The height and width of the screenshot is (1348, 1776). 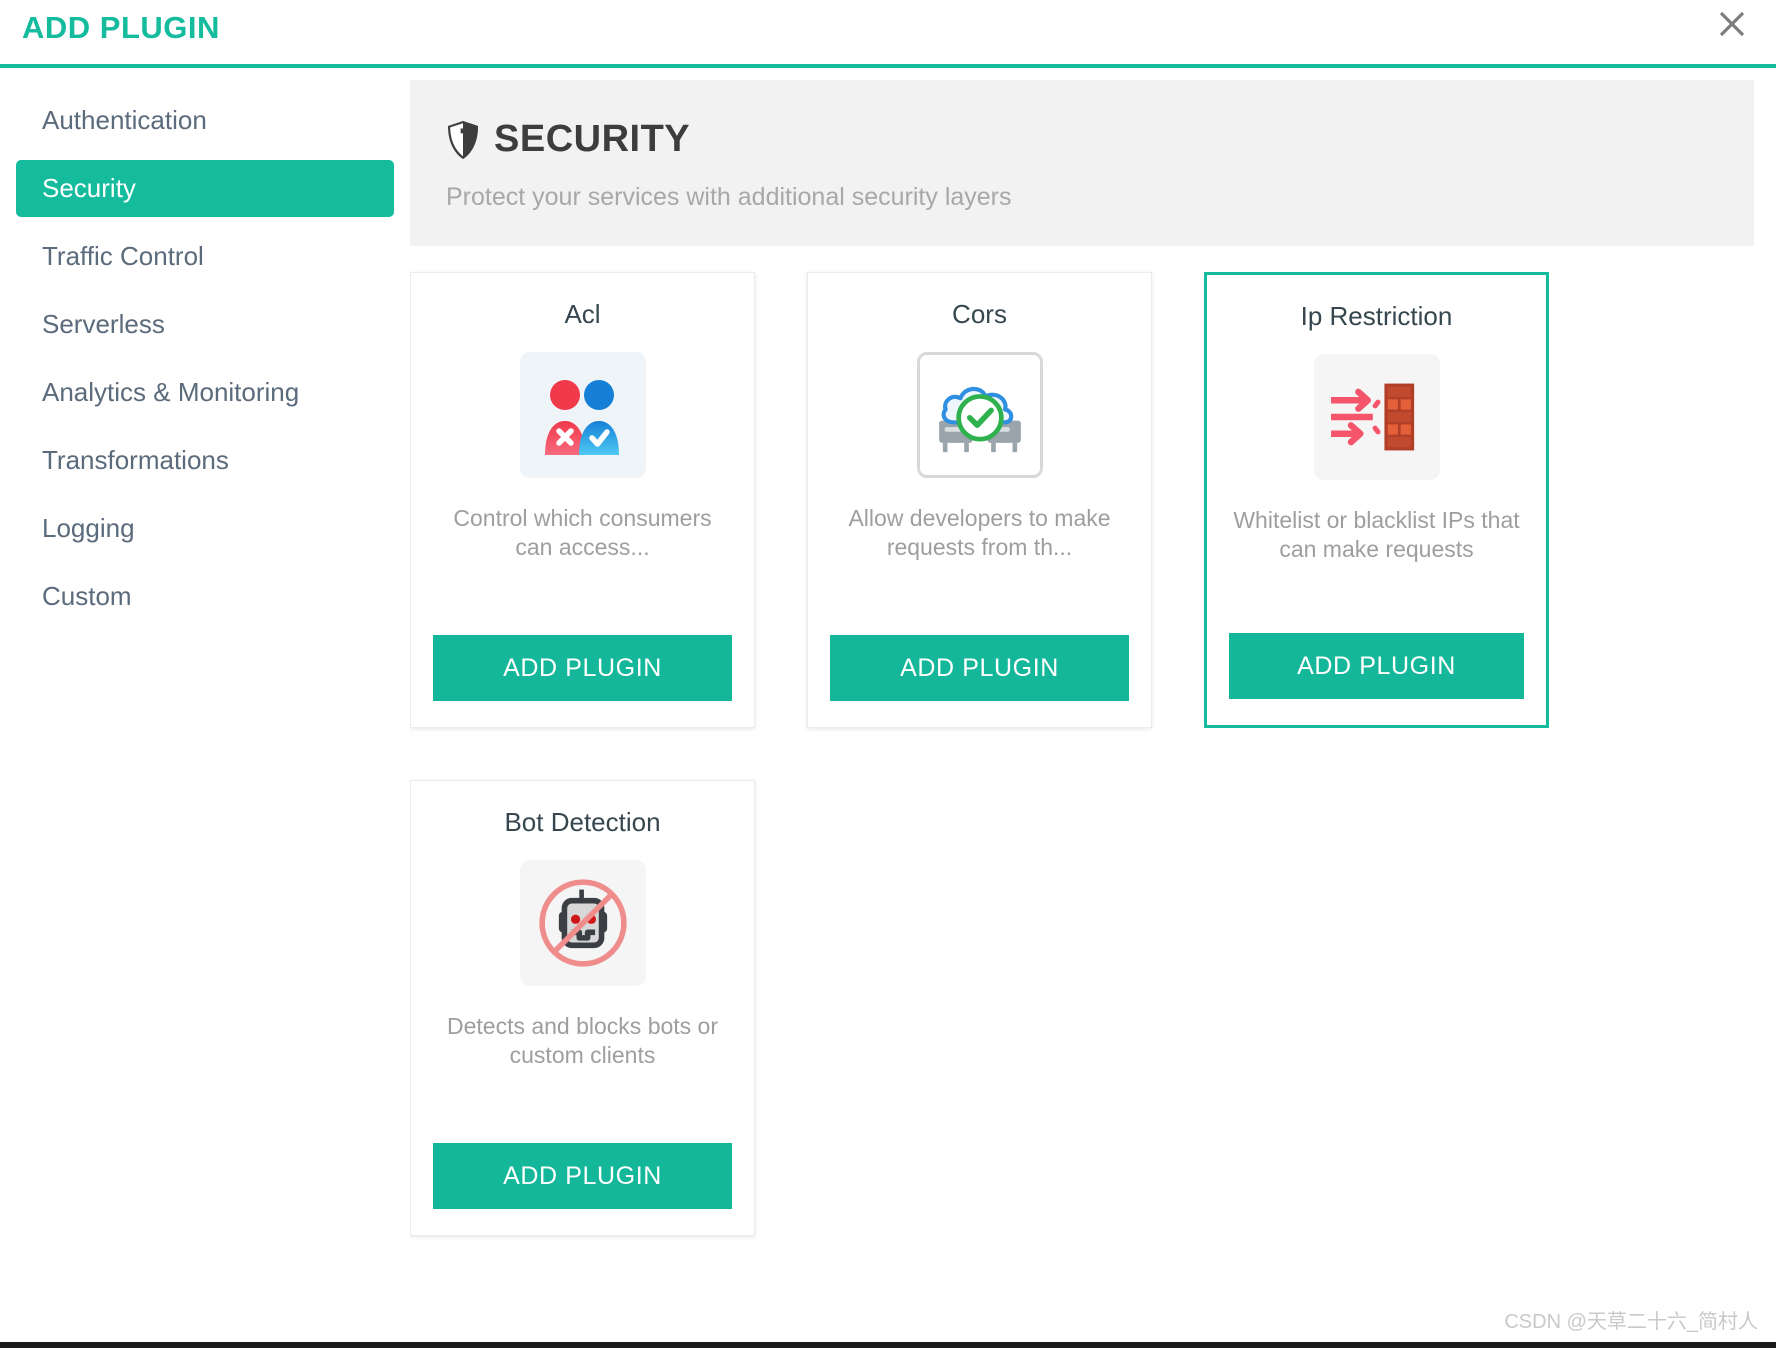 I want to click on plugin-card-title: Cors, so click(x=979, y=314).